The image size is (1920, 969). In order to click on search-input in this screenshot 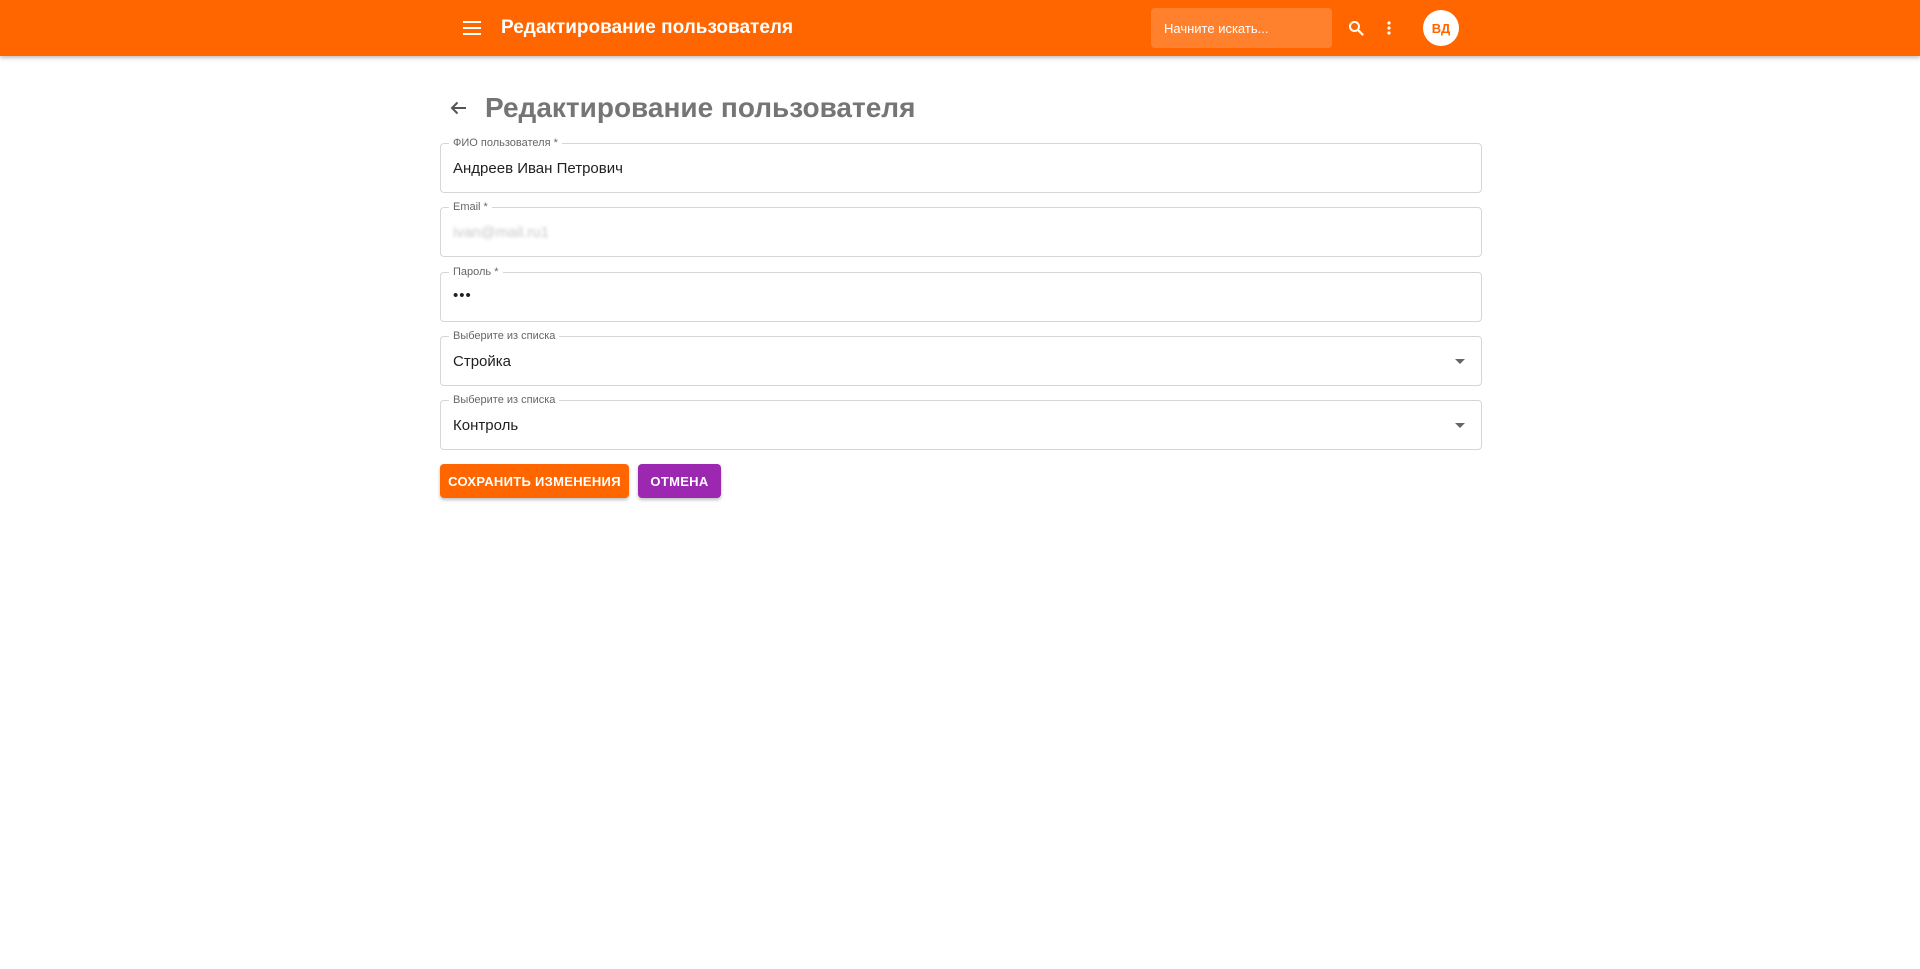, I will do `click(1244, 28)`.